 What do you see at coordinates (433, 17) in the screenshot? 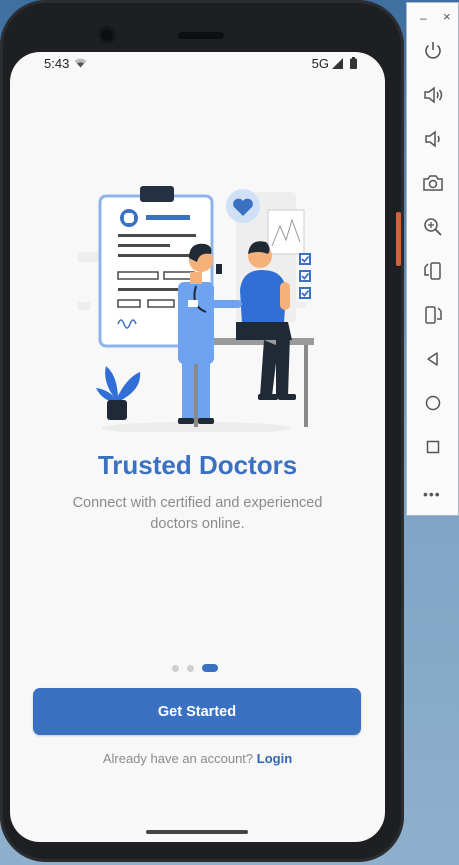
I see `toolbar-window-controls: – ×` at bounding box center [433, 17].